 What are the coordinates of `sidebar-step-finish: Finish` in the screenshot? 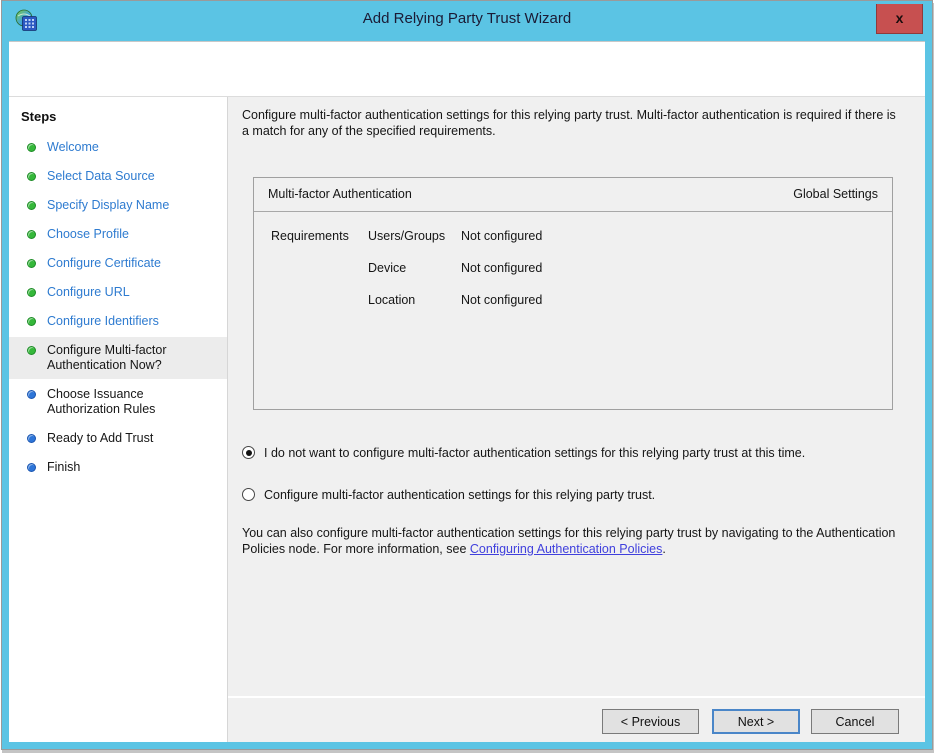 It's located at (118, 467).